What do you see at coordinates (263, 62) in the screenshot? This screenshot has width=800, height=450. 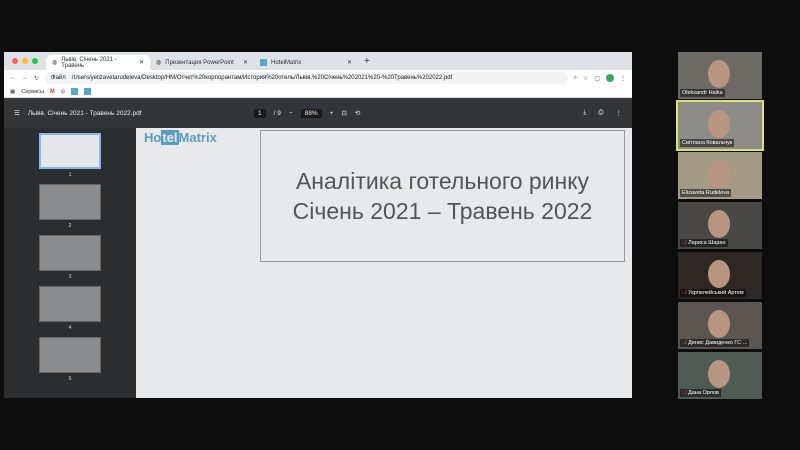 I see `hotelmatrix-favicon-icon` at bounding box center [263, 62].